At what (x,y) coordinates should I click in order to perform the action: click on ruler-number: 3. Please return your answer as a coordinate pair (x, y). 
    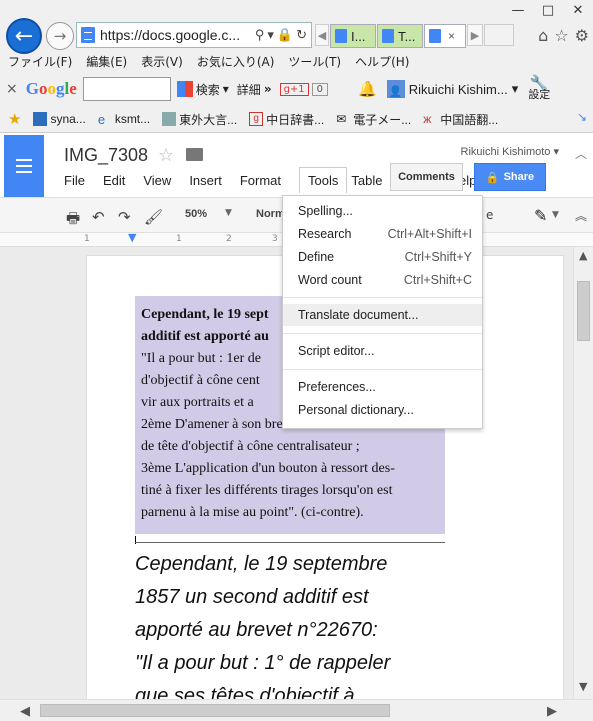
    Looking at the image, I should click on (275, 239).